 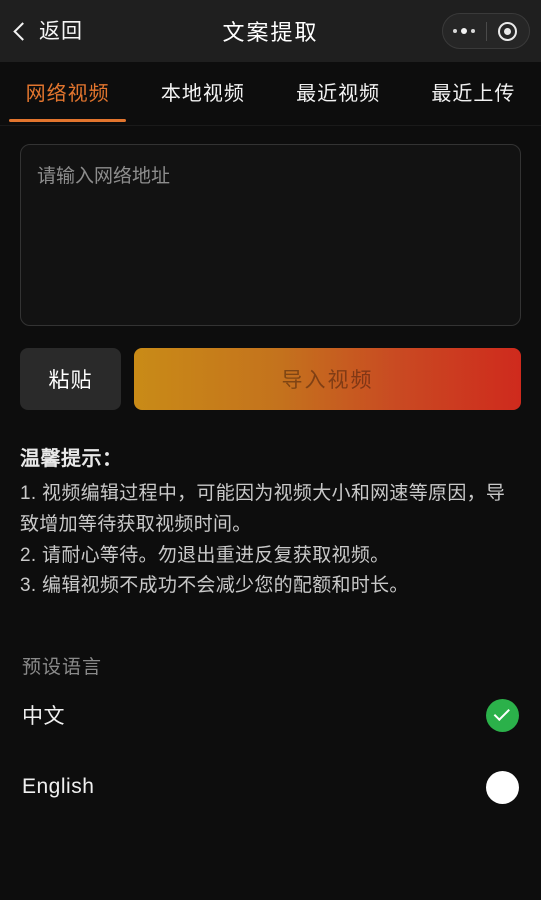 What do you see at coordinates (71, 459) in the screenshot?
I see `tips-title: 温馨提示：` at bounding box center [71, 459].